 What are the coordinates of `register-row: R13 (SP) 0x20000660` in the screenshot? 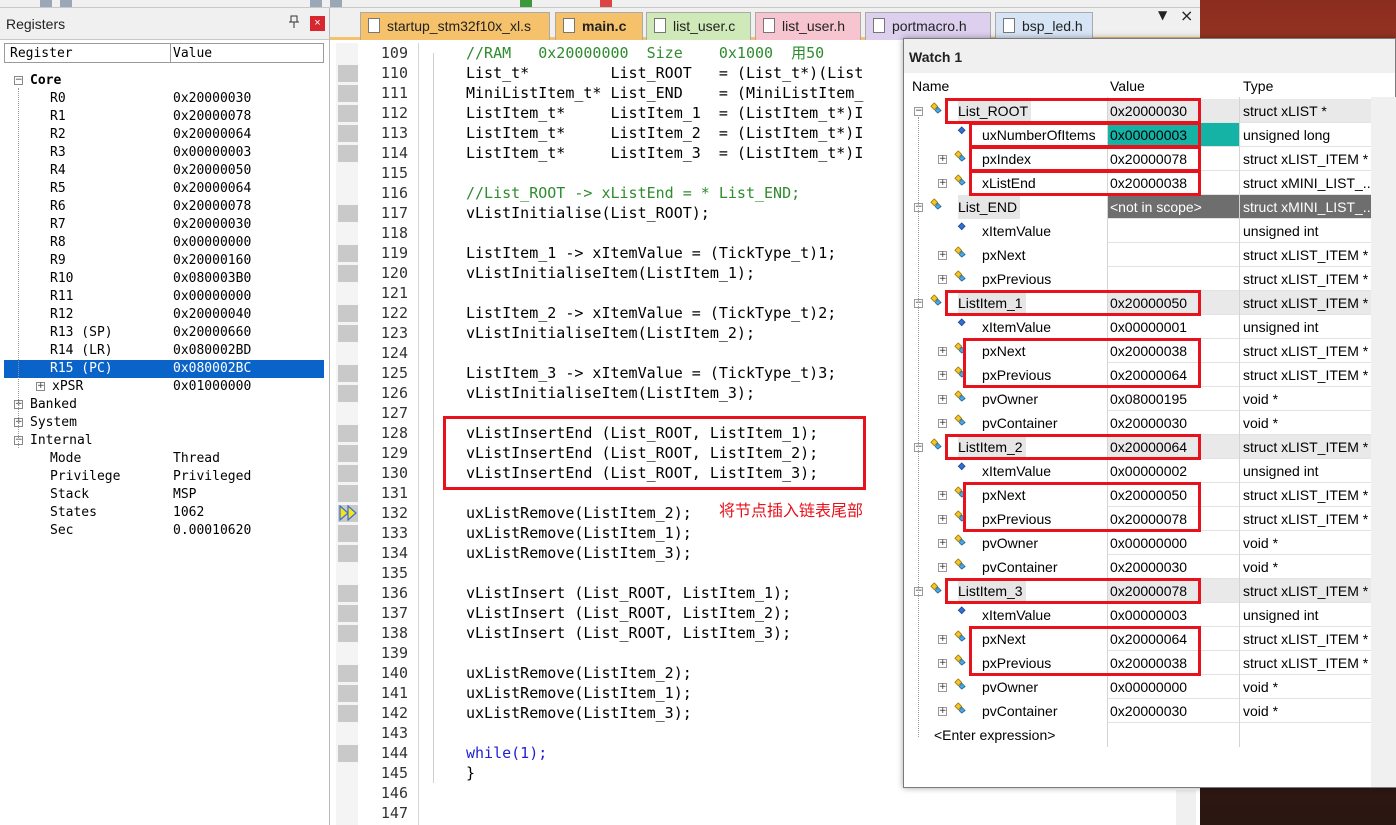 It's located at (164, 333).